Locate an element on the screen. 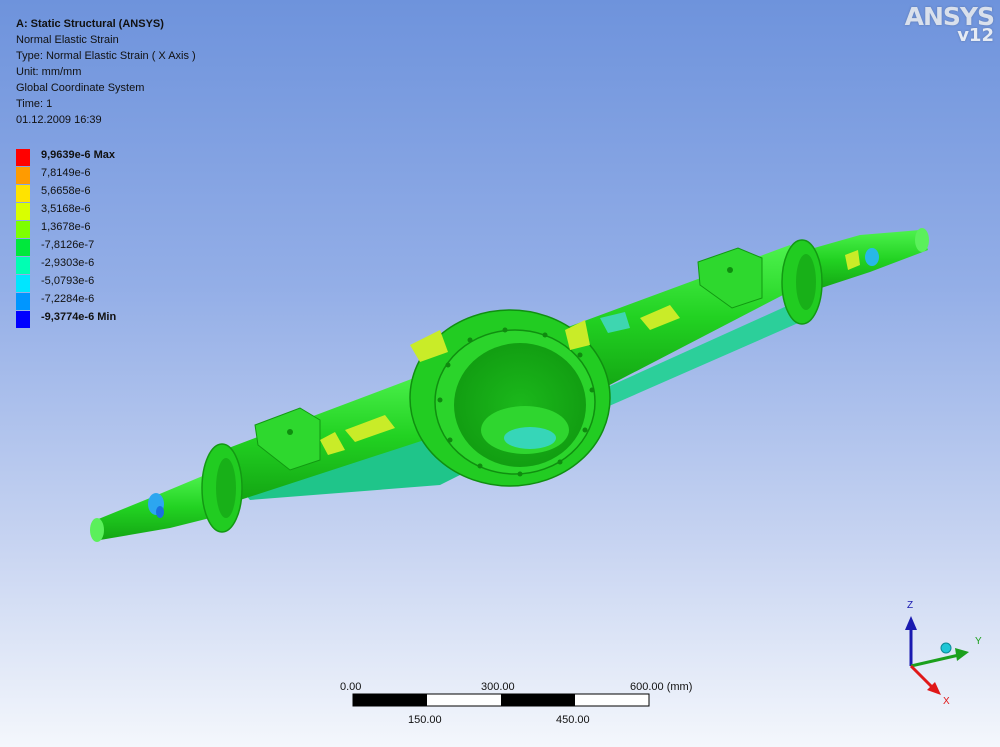 This screenshot has height=747, width=1000. y-axis-label: Y is located at coordinates (978, 641).